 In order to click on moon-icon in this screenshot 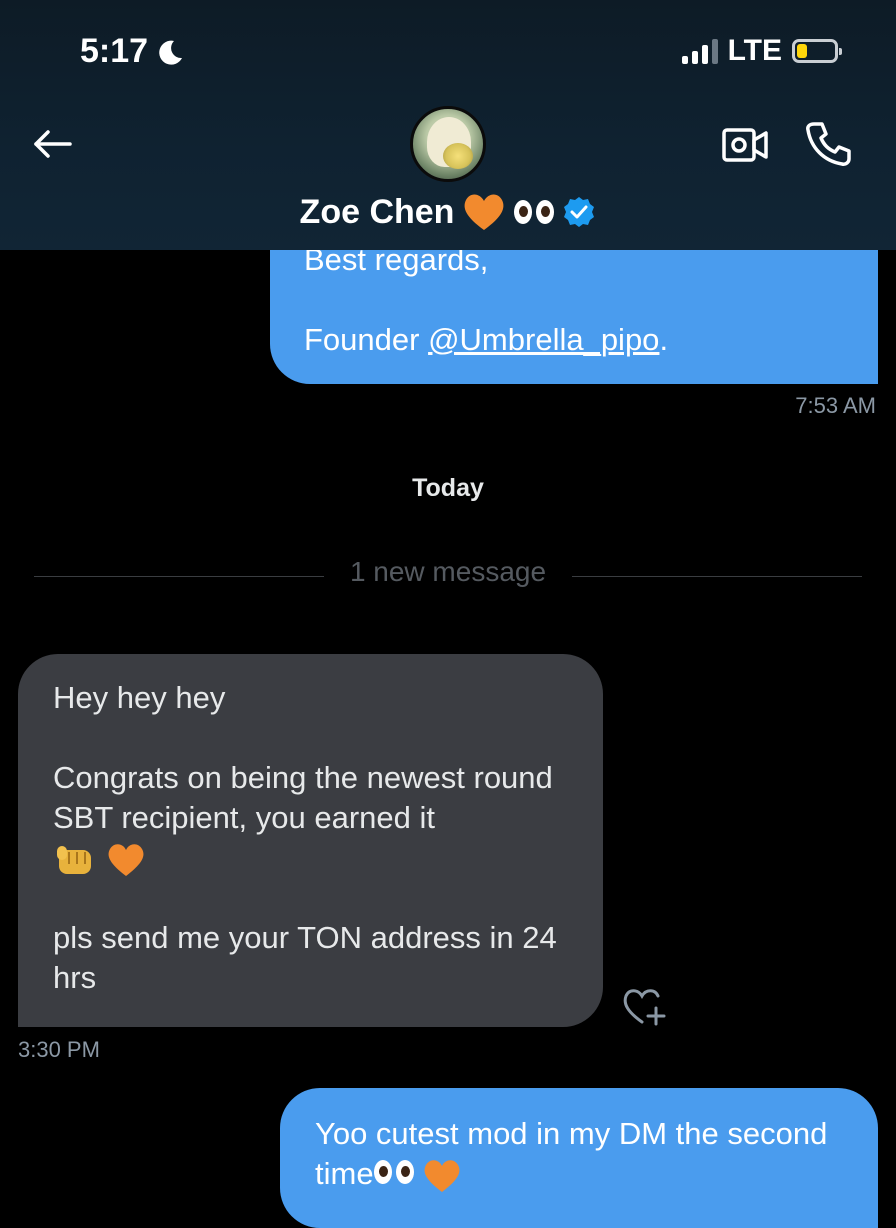, I will do `click(171, 52)`.